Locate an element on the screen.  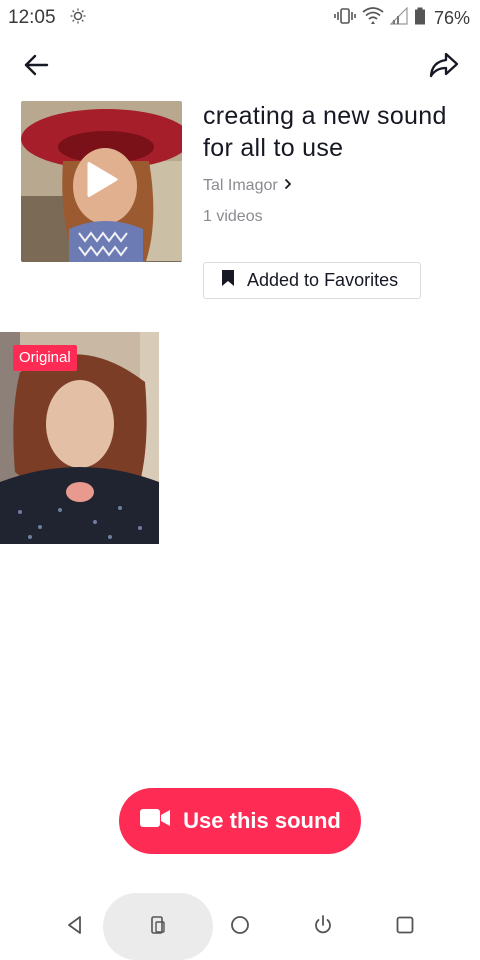
nav-back-button is located at coordinates (75, 927).